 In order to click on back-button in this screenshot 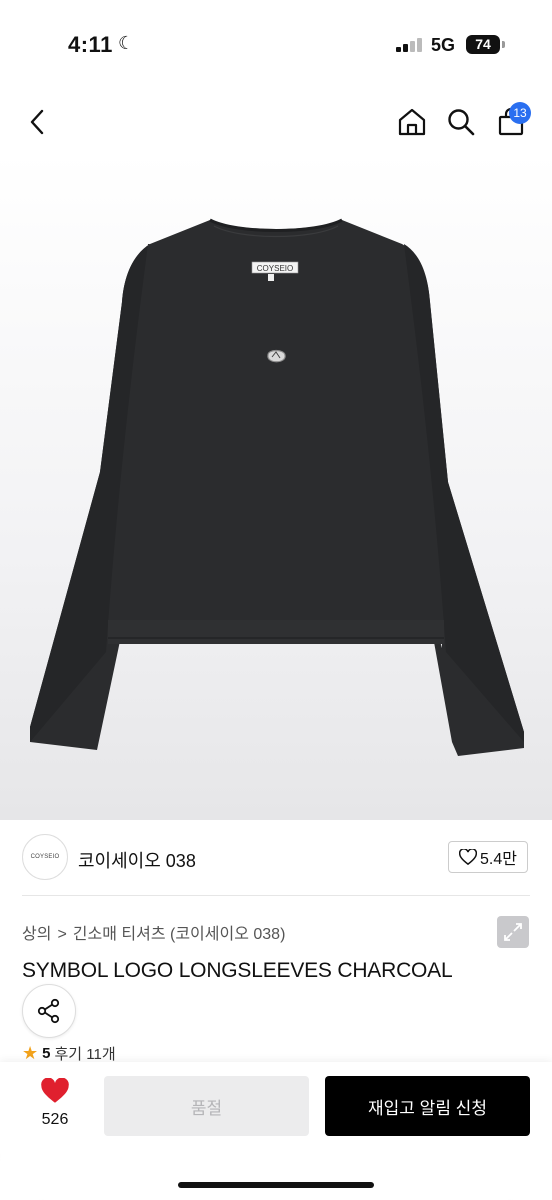, I will do `click(38, 122)`.